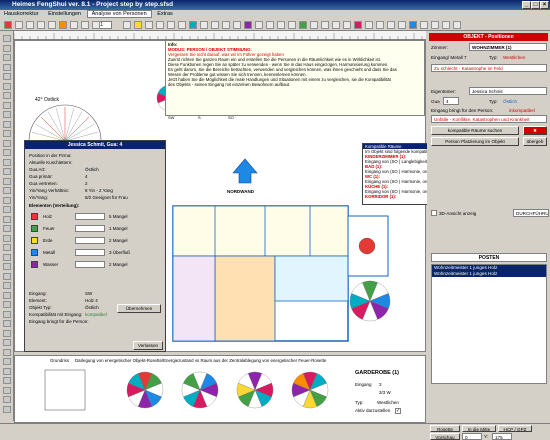 This screenshot has height=440, width=550. Describe the element at coordinates (64, 14) in the screenshot. I see `menu-item-einstellungen: Einstellungen` at that location.